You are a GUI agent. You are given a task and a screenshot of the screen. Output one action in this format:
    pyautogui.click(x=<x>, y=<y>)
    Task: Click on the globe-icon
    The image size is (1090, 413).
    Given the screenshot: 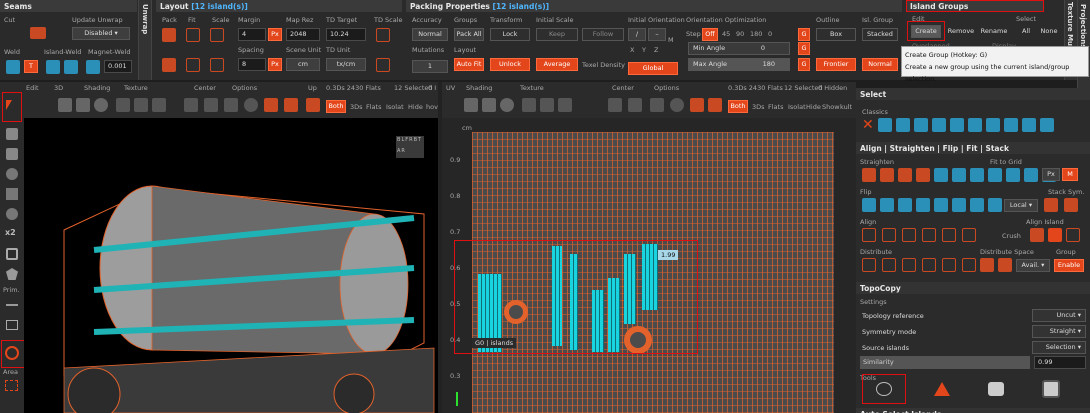 What is the action you would take?
    pyautogui.click(x=12, y=353)
    